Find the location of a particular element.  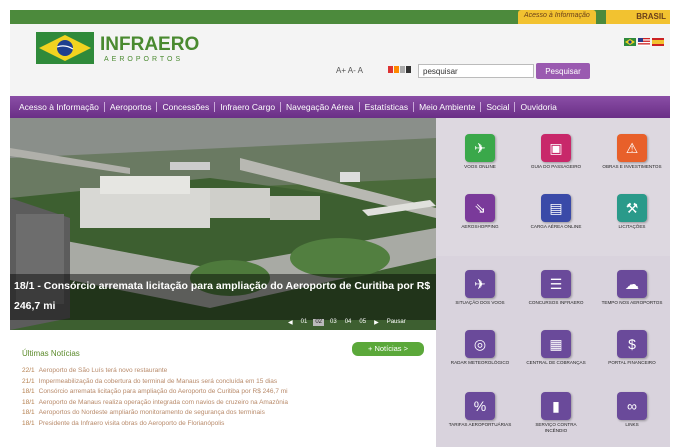

tile-tempo-aeroportos: ☁ Tempo nos Aeroportos is located at coordinates (632, 288).